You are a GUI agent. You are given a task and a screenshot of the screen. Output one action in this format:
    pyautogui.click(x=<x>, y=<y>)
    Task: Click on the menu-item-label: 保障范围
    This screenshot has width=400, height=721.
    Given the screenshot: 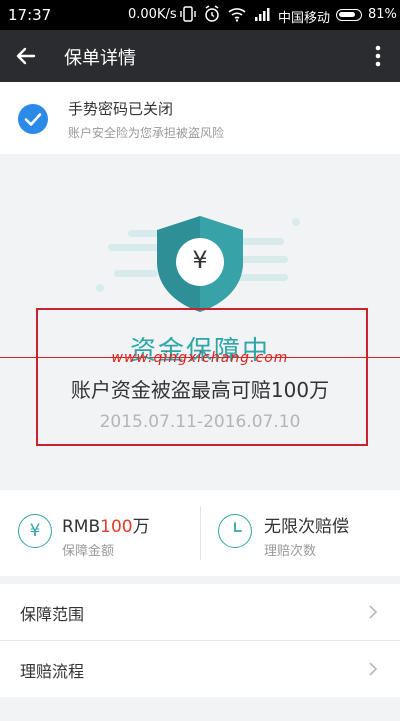 What is the action you would take?
    pyautogui.click(x=52, y=614)
    